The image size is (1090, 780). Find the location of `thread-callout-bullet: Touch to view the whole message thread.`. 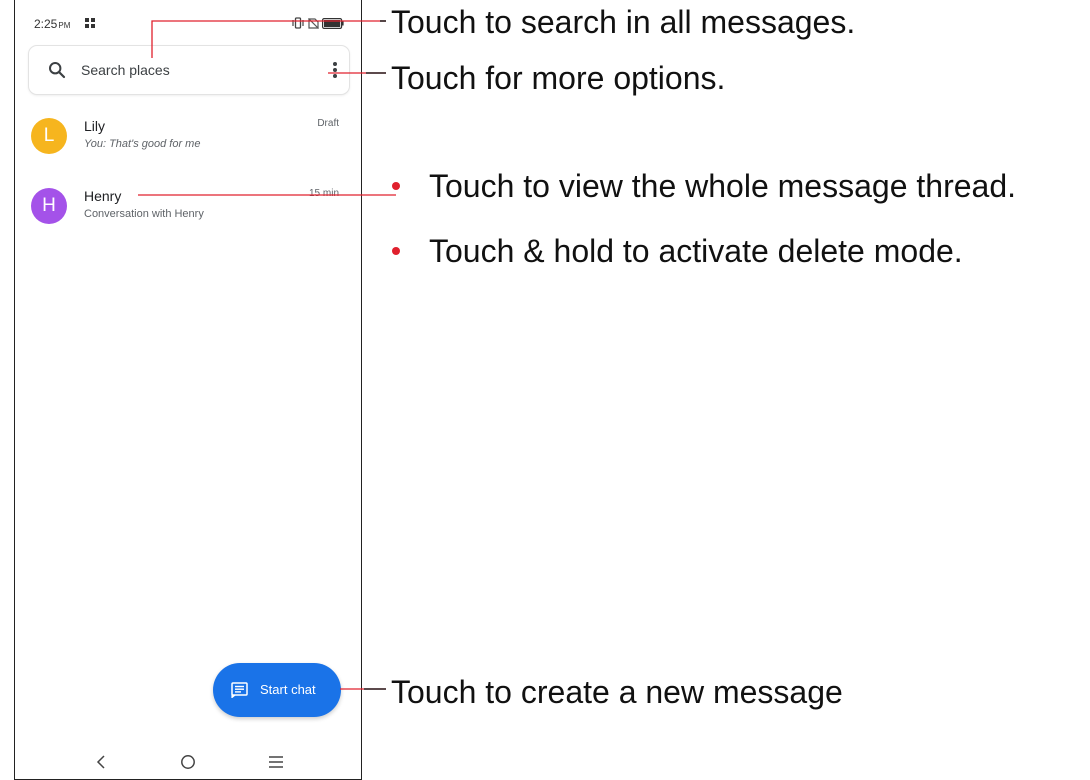

thread-callout-bullet: Touch to view the whole message thread. is located at coordinates (704, 190).